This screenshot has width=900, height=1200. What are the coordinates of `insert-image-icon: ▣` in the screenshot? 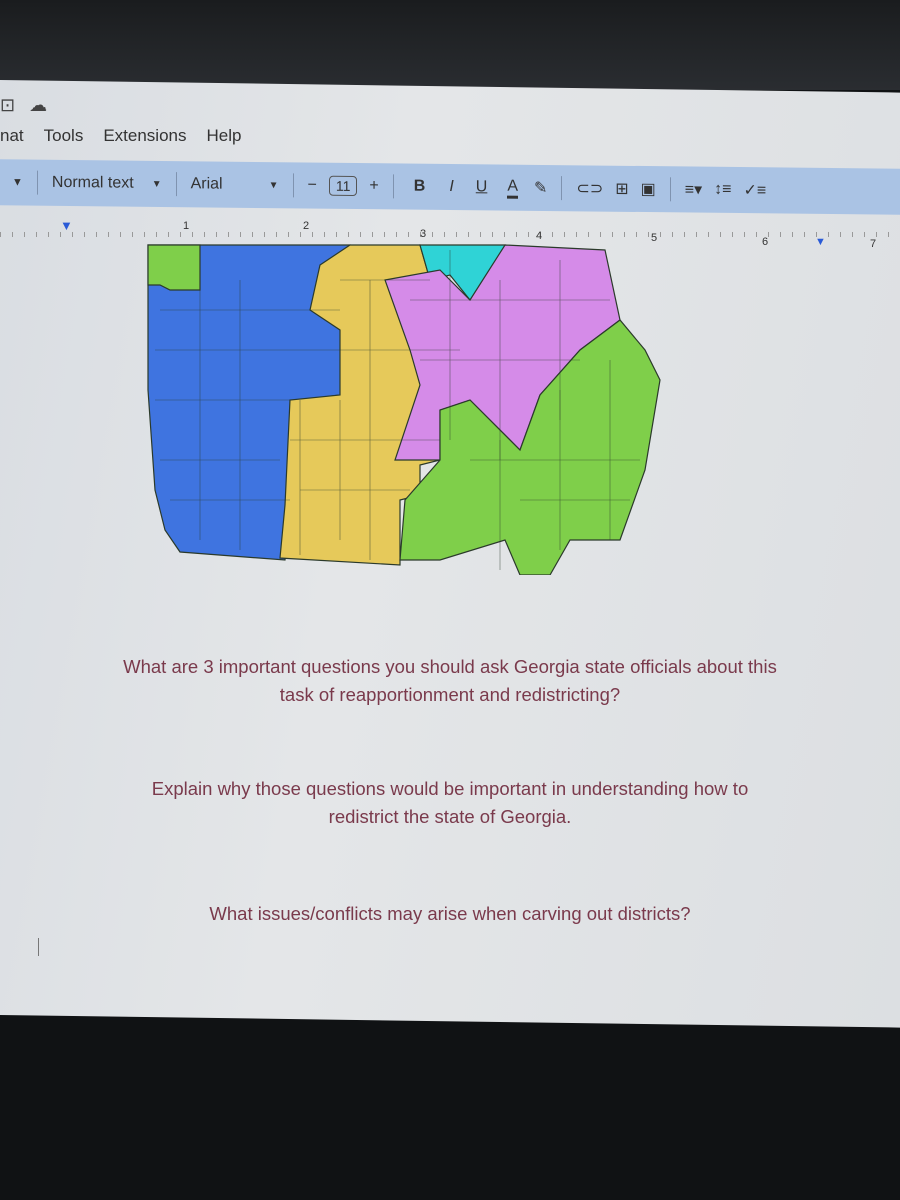 It's located at (648, 189).